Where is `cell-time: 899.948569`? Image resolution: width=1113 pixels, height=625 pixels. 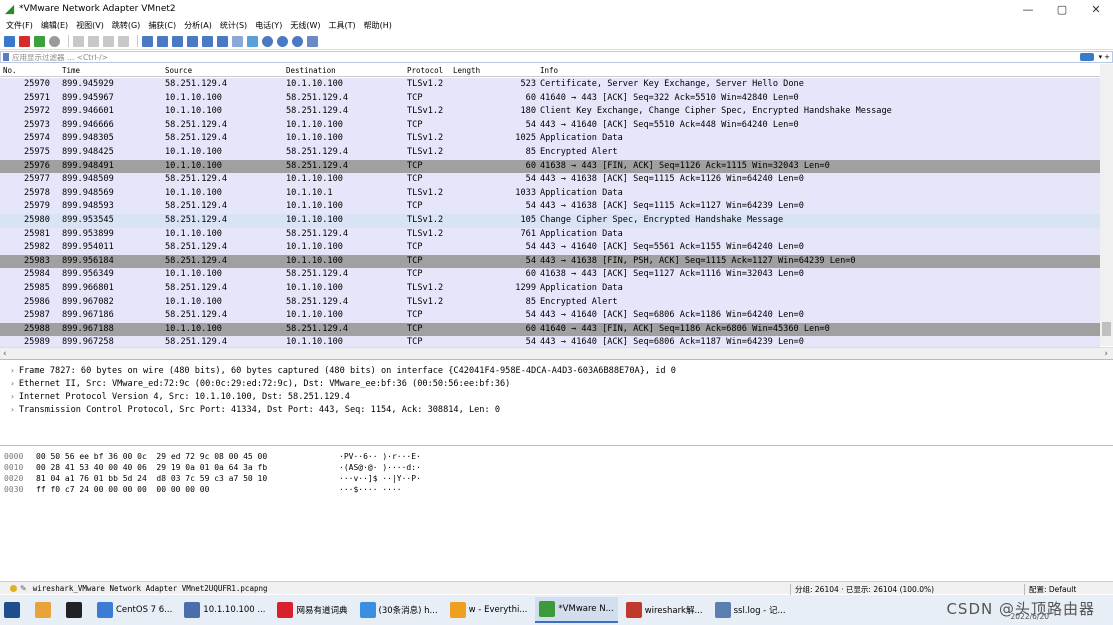 cell-time: 899.948569 is located at coordinates (88, 192).